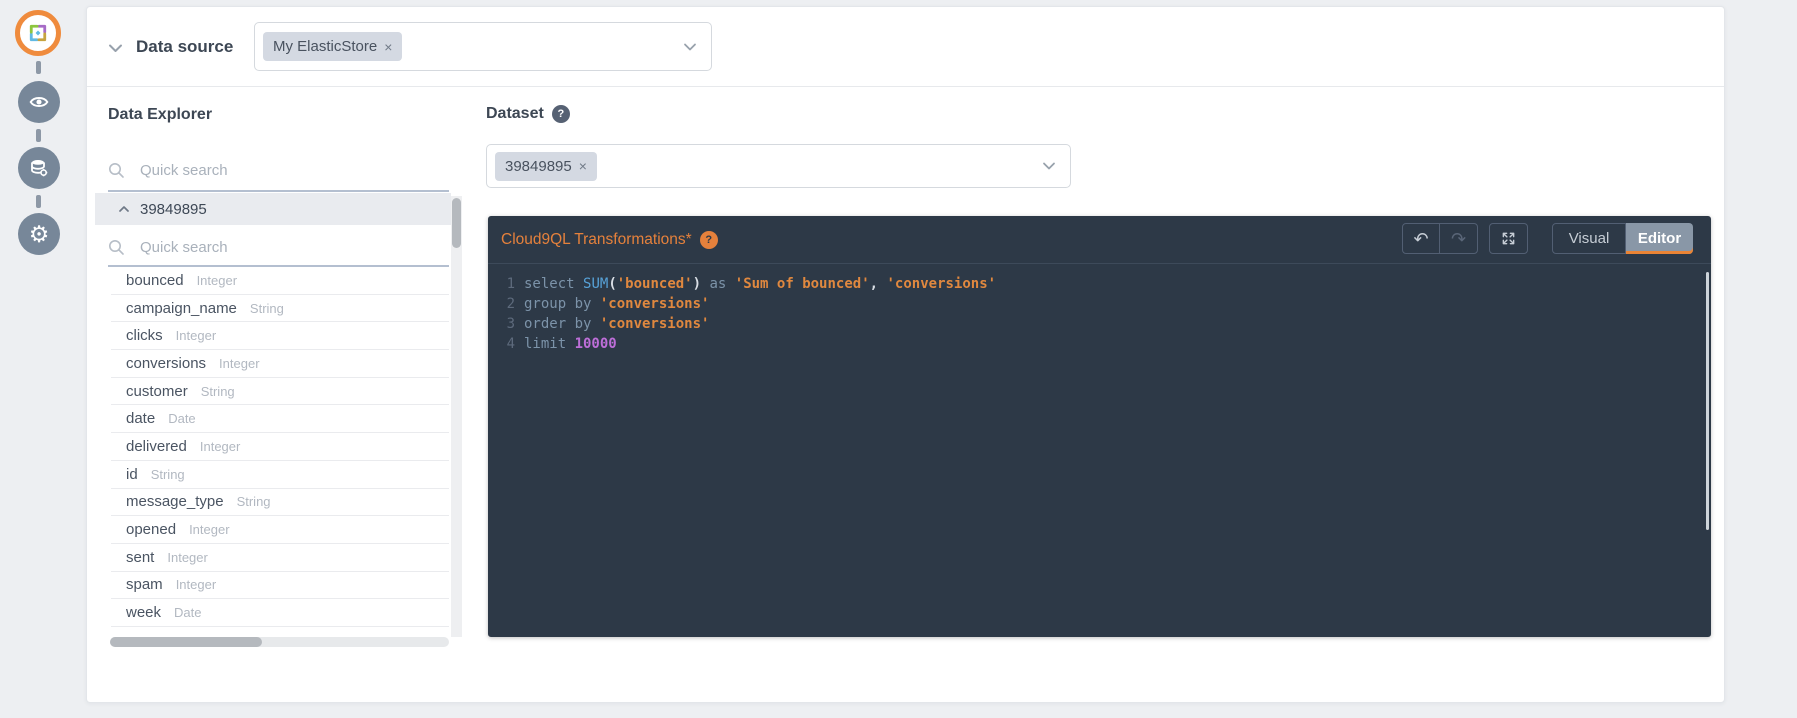 The width and height of the screenshot is (1797, 718). I want to click on datasource-tag-label: My ElasticStore, so click(325, 46).